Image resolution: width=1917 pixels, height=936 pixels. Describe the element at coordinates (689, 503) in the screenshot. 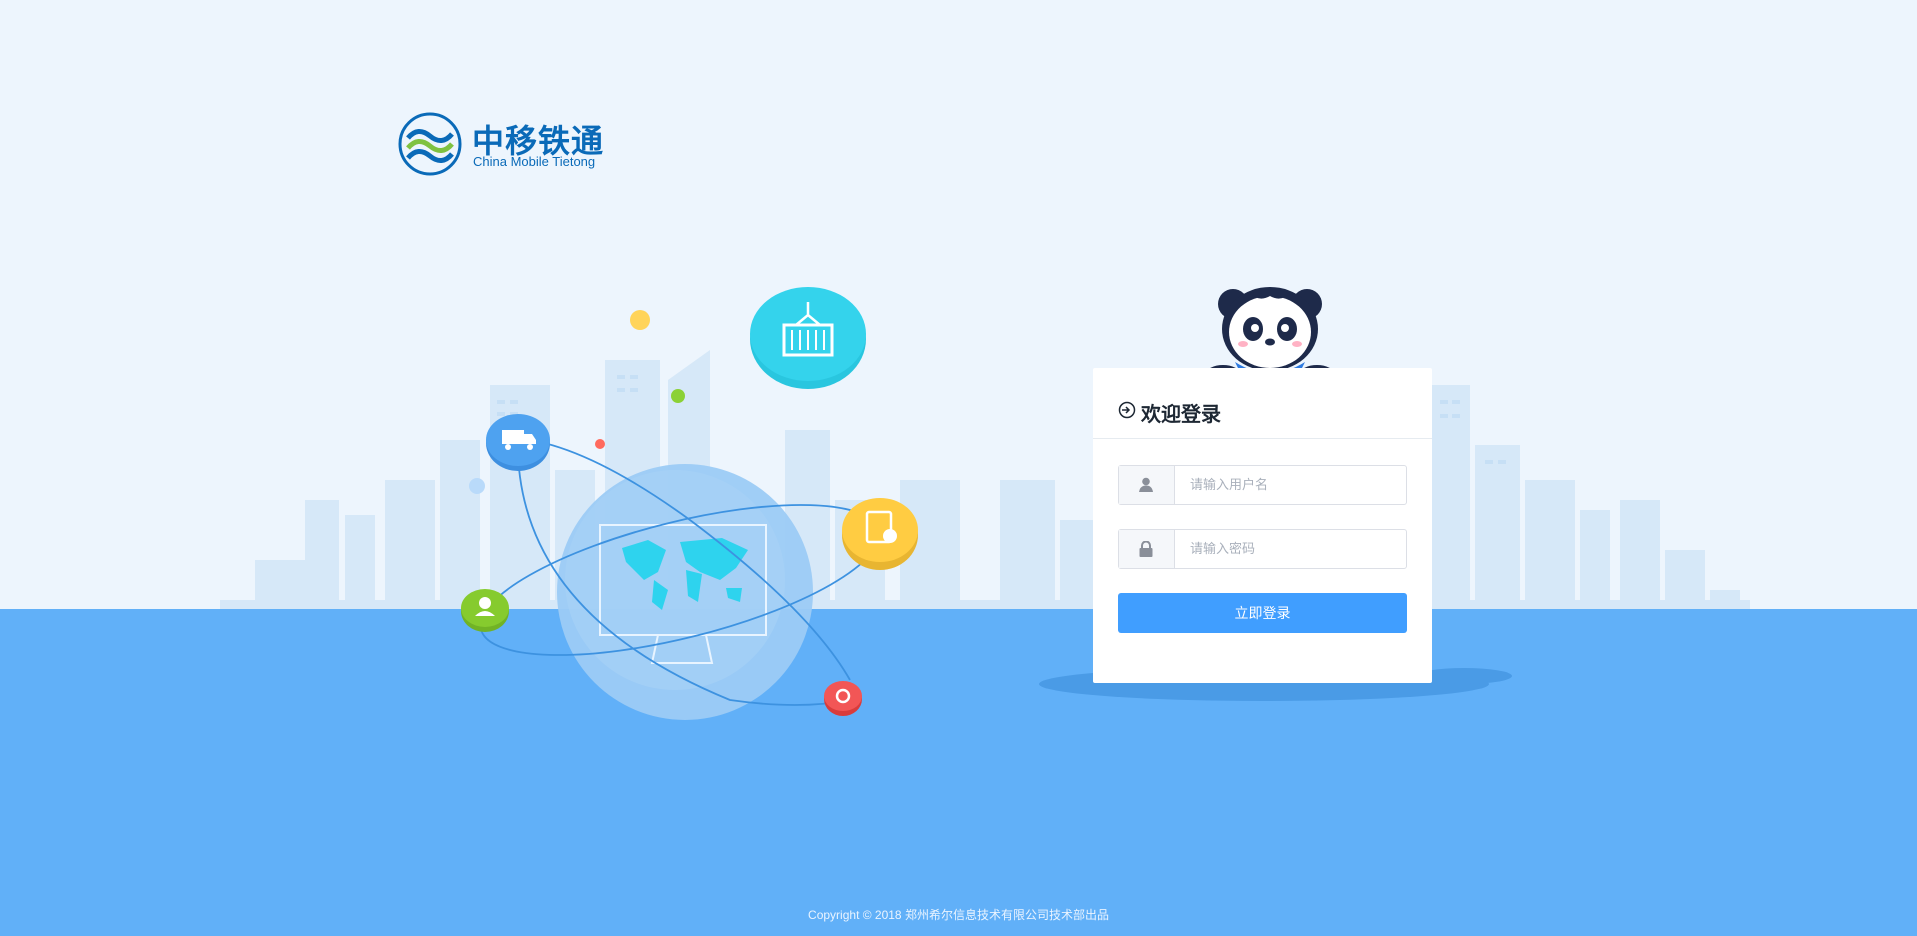

I see `logistics-illustration` at that location.